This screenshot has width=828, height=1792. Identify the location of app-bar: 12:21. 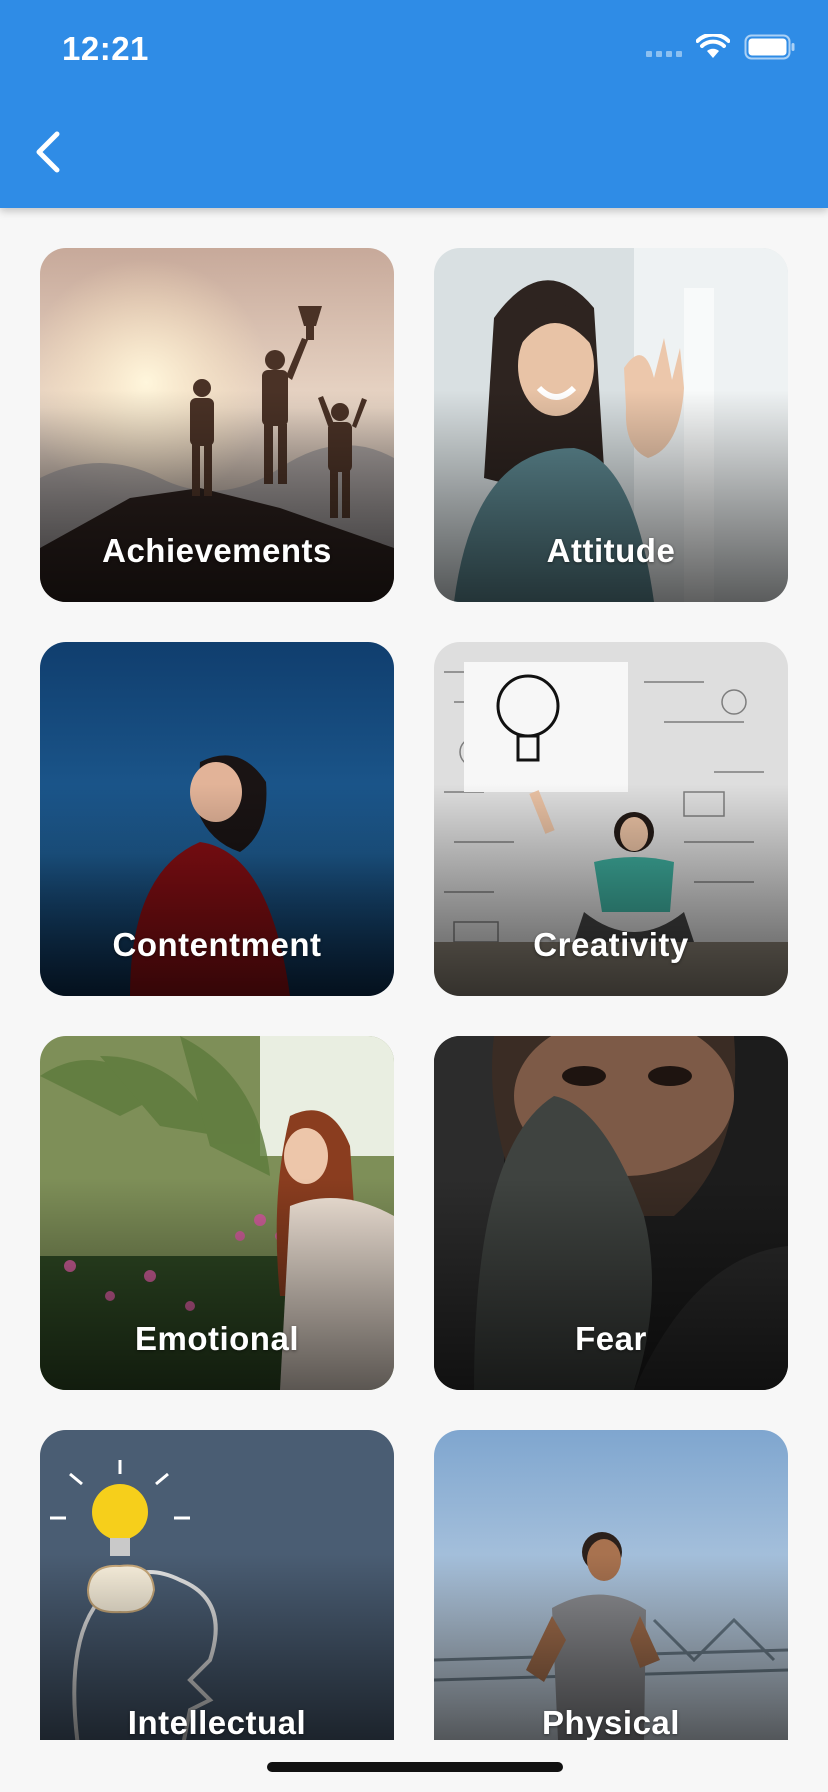
(414, 104).